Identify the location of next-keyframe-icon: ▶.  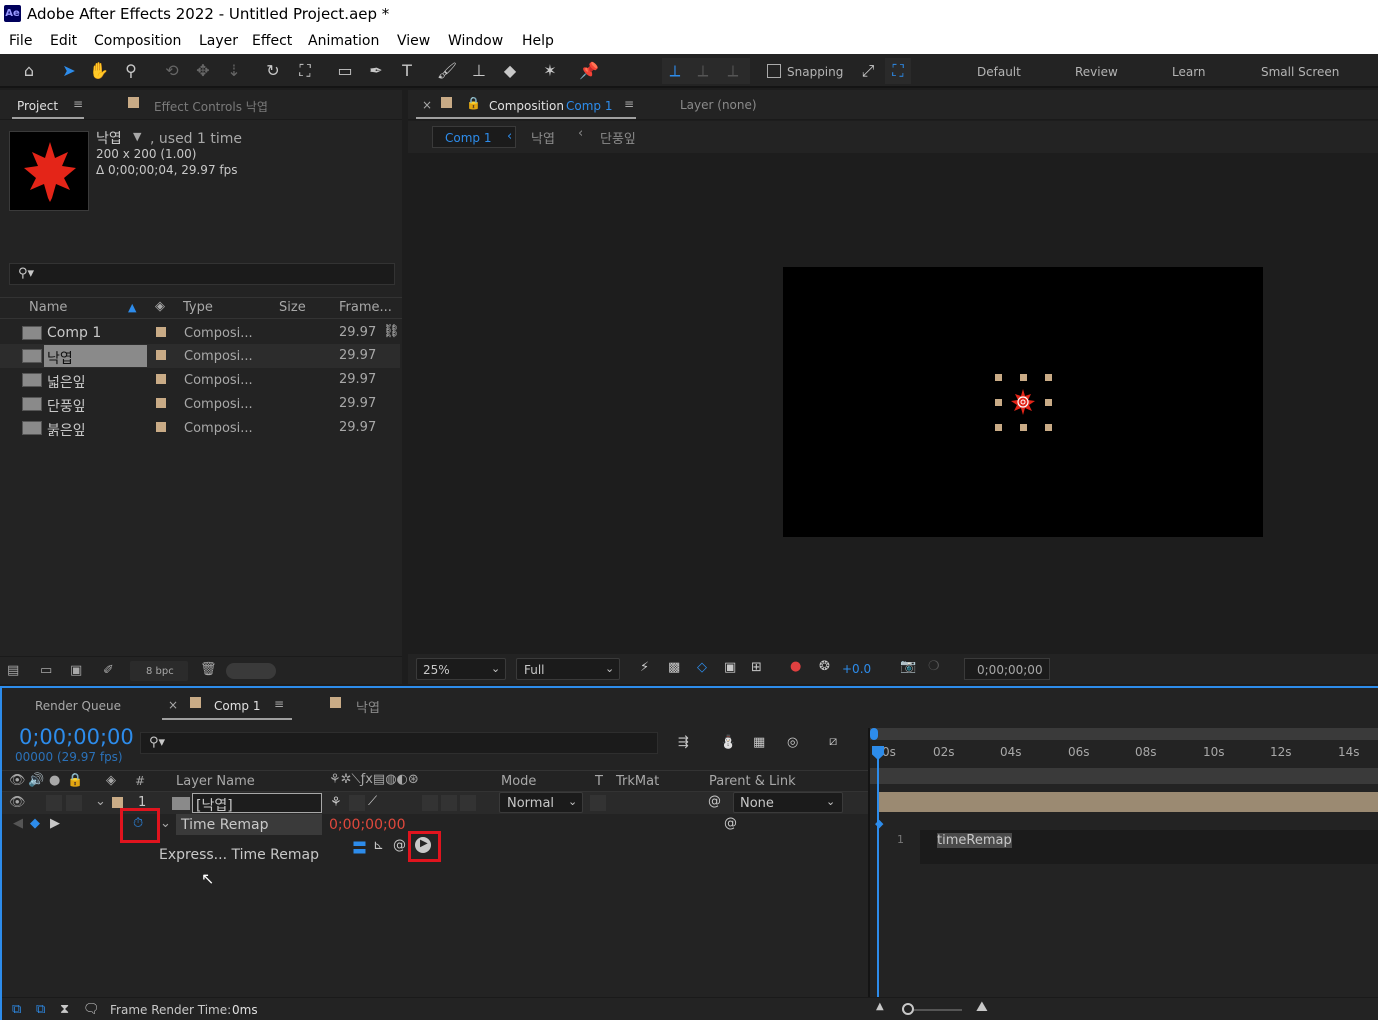
(55, 823).